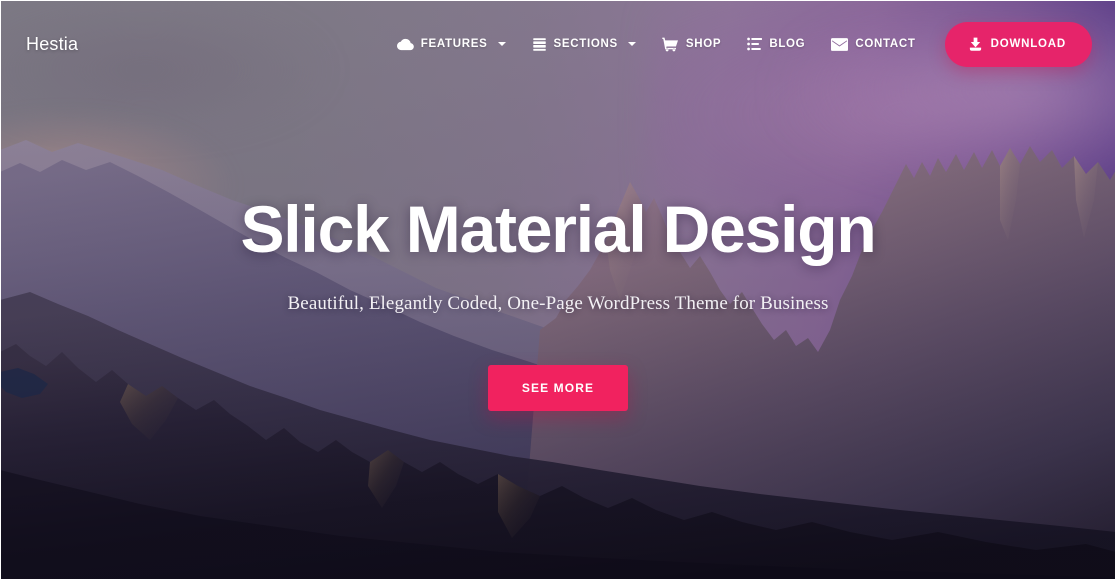 Image resolution: width=1116 pixels, height=580 pixels. I want to click on nav-item-shop: SHOP, so click(691, 44).